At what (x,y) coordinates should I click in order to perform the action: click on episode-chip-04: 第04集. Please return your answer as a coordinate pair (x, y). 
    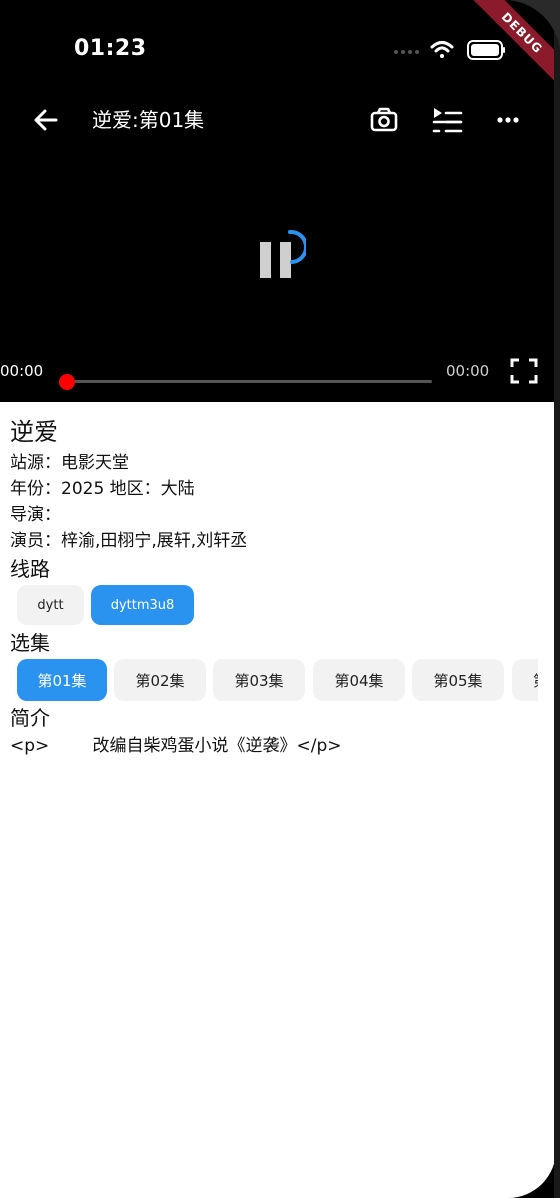
    Looking at the image, I should click on (359, 680).